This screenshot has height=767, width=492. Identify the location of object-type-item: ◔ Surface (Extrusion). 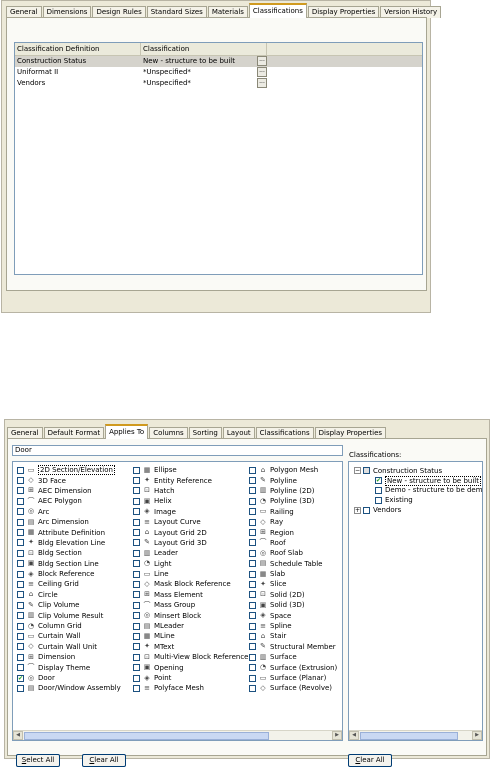
(295, 667).